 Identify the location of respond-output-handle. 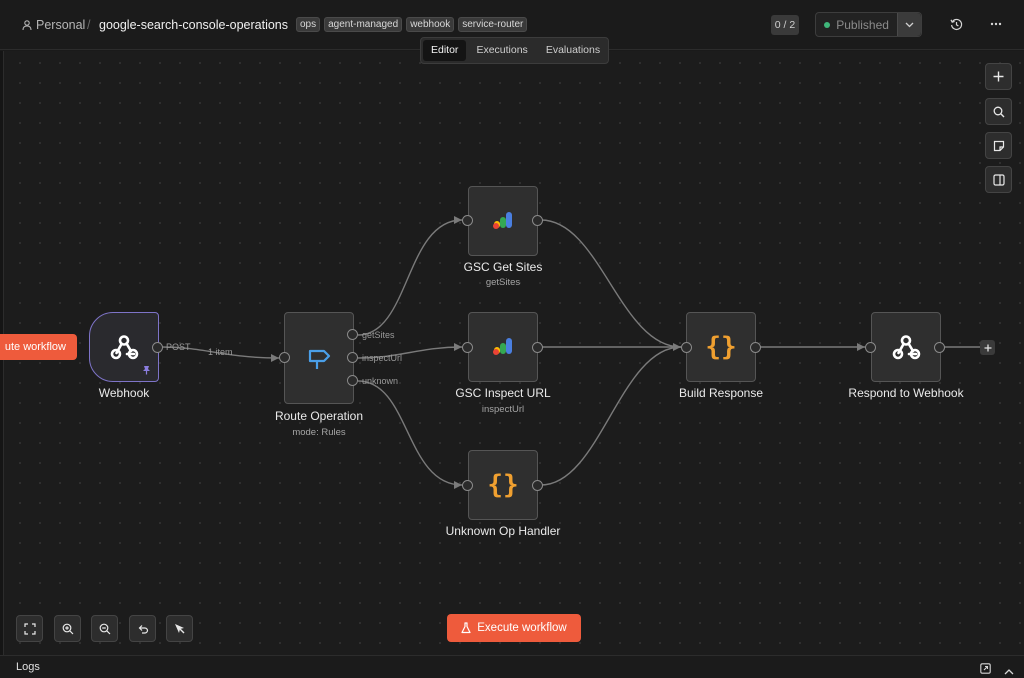
(939, 347).